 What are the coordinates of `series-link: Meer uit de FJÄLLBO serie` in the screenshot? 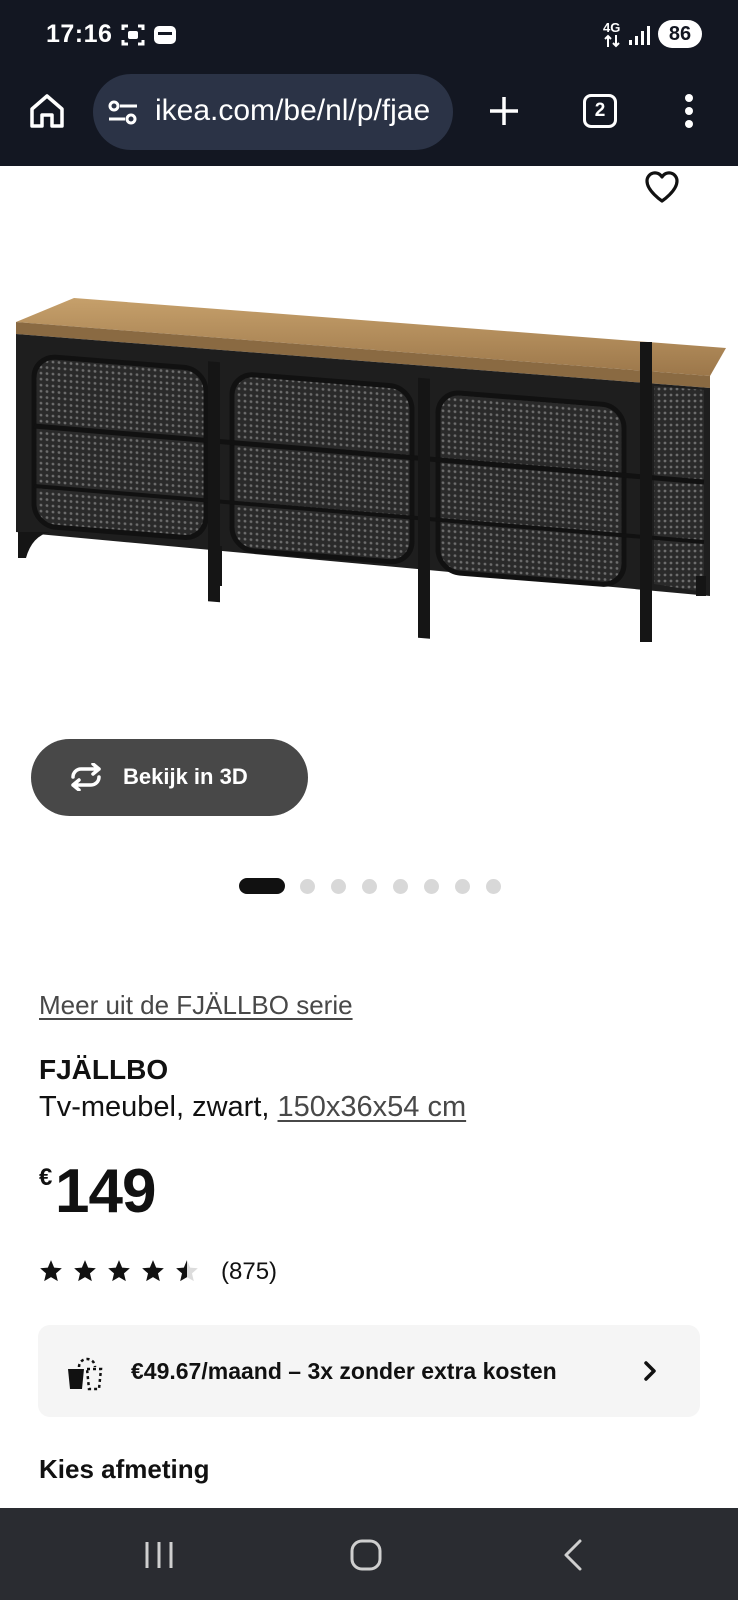 It's located at (196, 1005).